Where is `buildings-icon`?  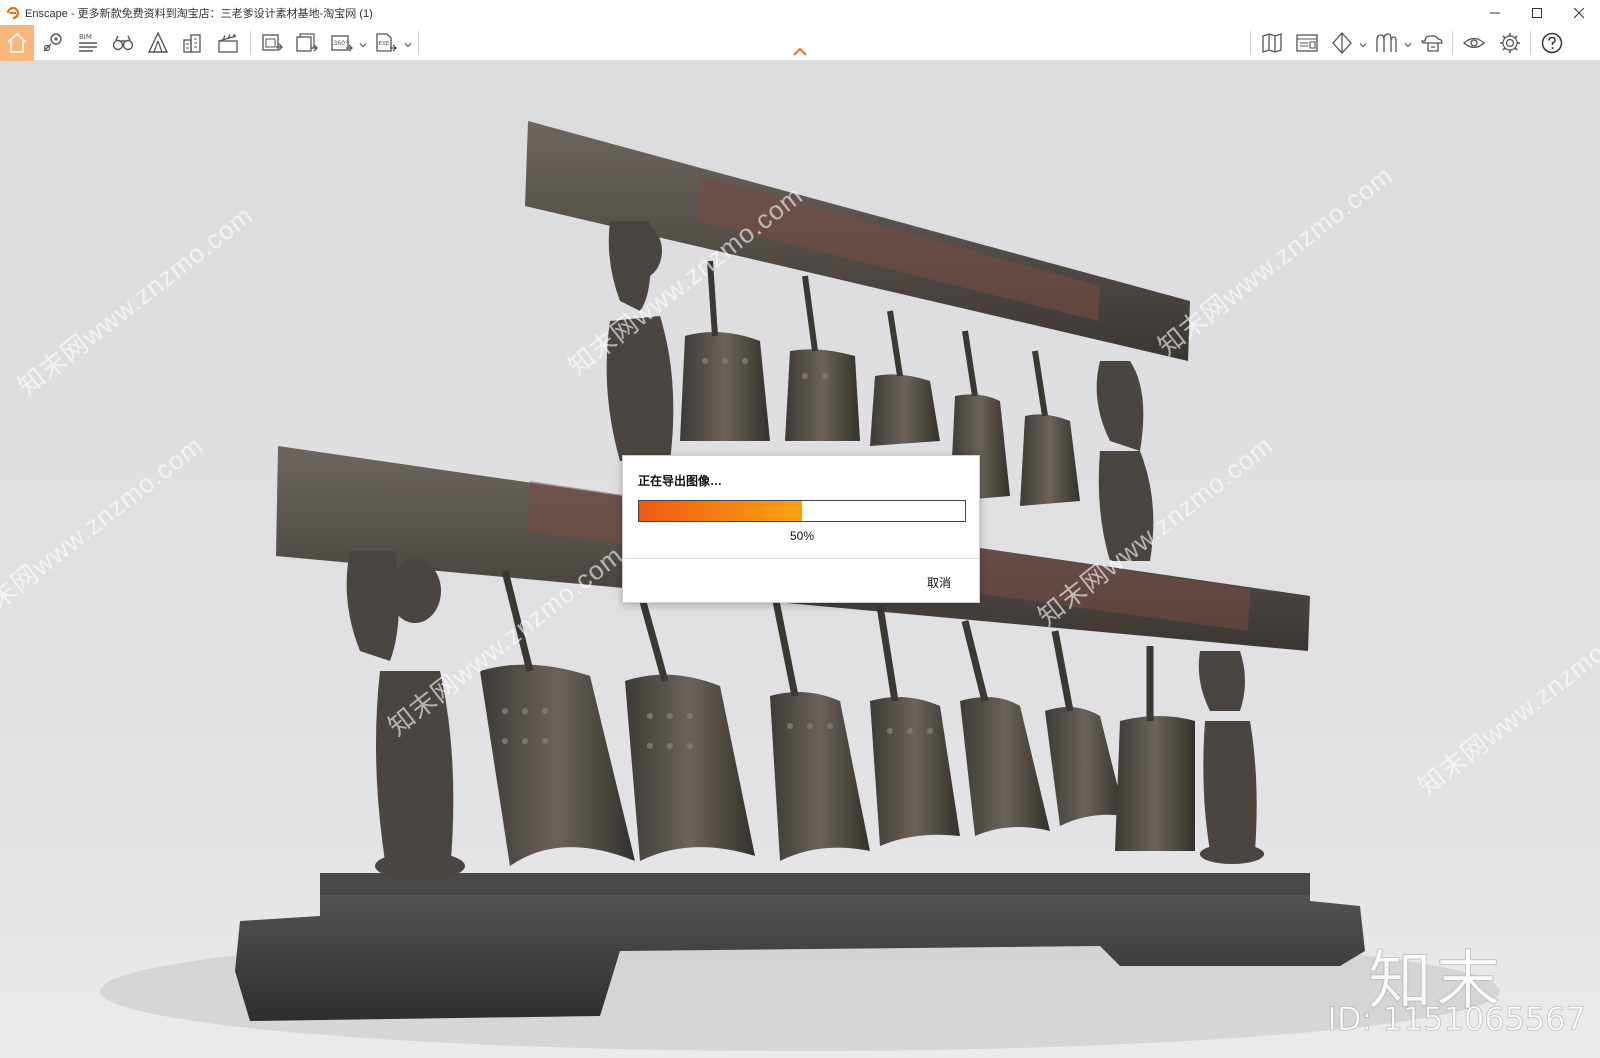 buildings-icon is located at coordinates (192, 43).